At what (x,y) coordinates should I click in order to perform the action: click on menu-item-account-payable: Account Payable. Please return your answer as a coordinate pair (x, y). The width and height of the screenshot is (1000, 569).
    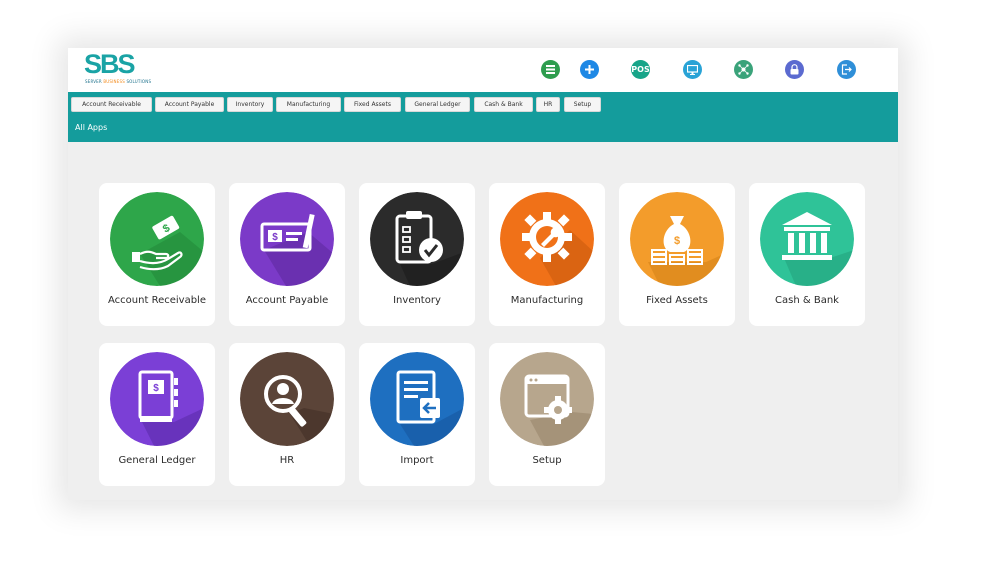
    Looking at the image, I should click on (189, 104).